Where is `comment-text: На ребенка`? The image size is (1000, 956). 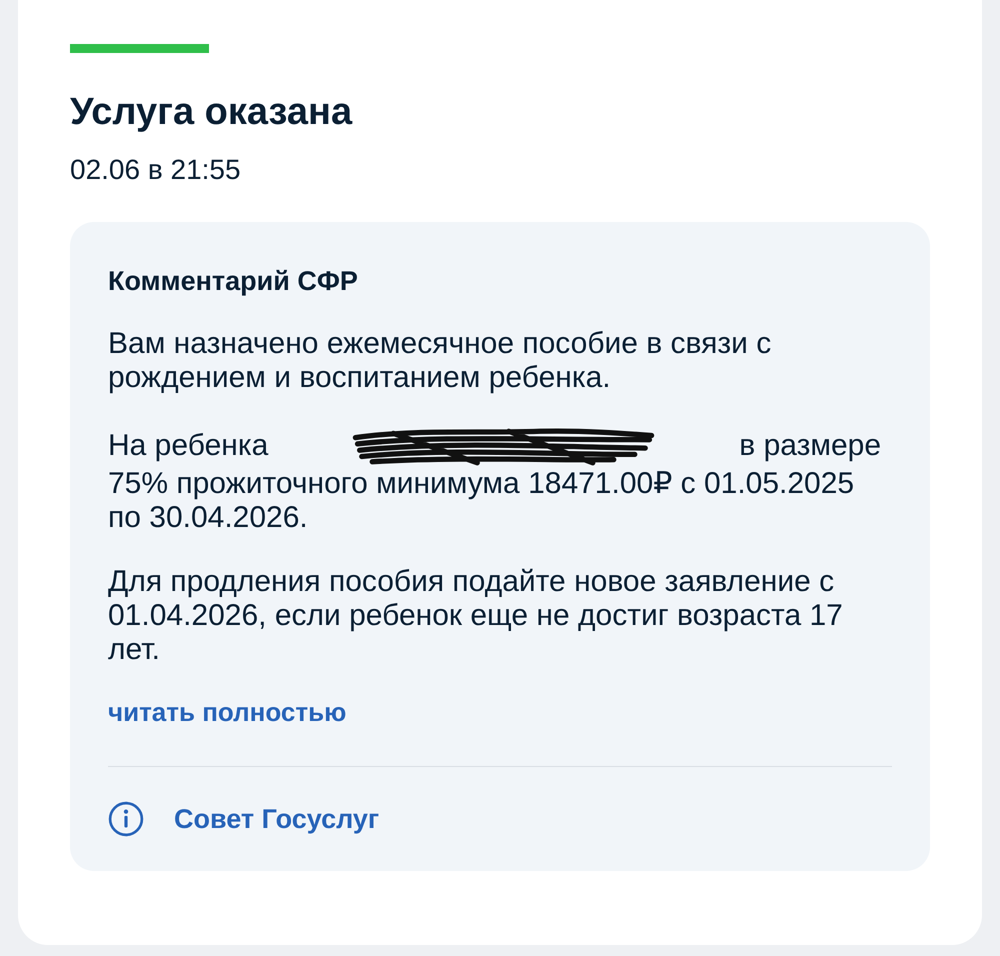
comment-text: На ребенка is located at coordinates (188, 446).